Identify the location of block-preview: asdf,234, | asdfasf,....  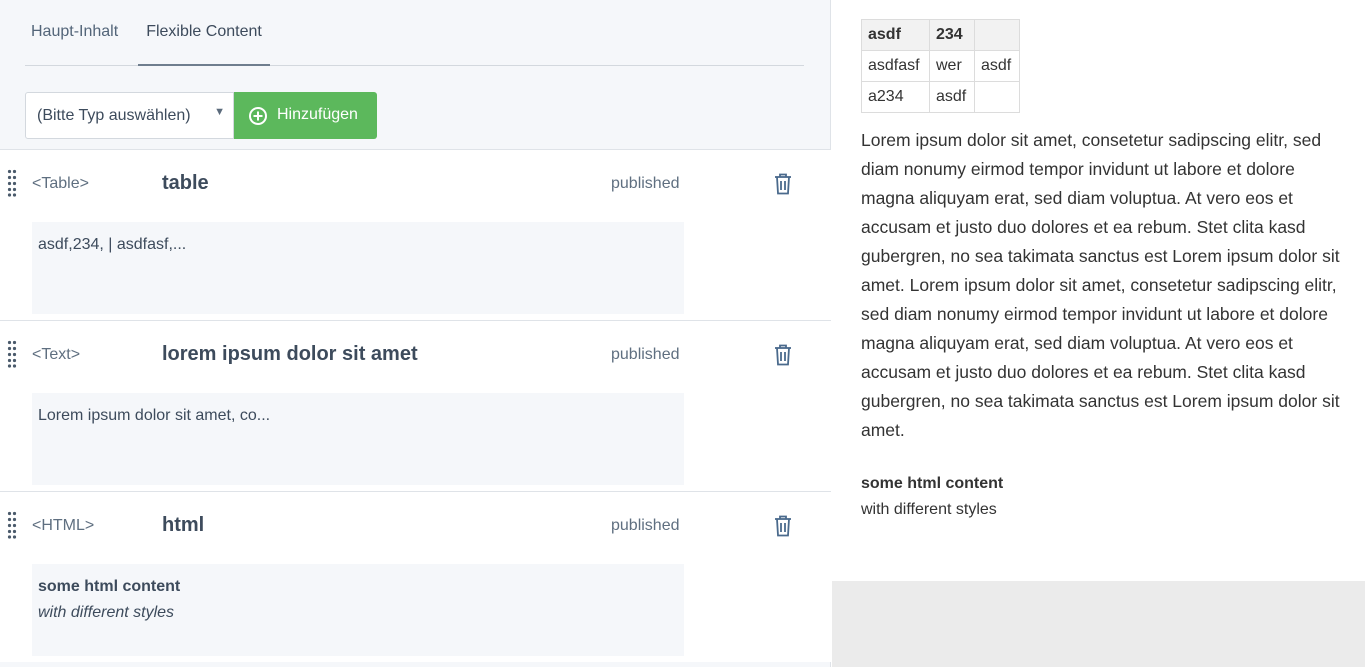
(358, 268).